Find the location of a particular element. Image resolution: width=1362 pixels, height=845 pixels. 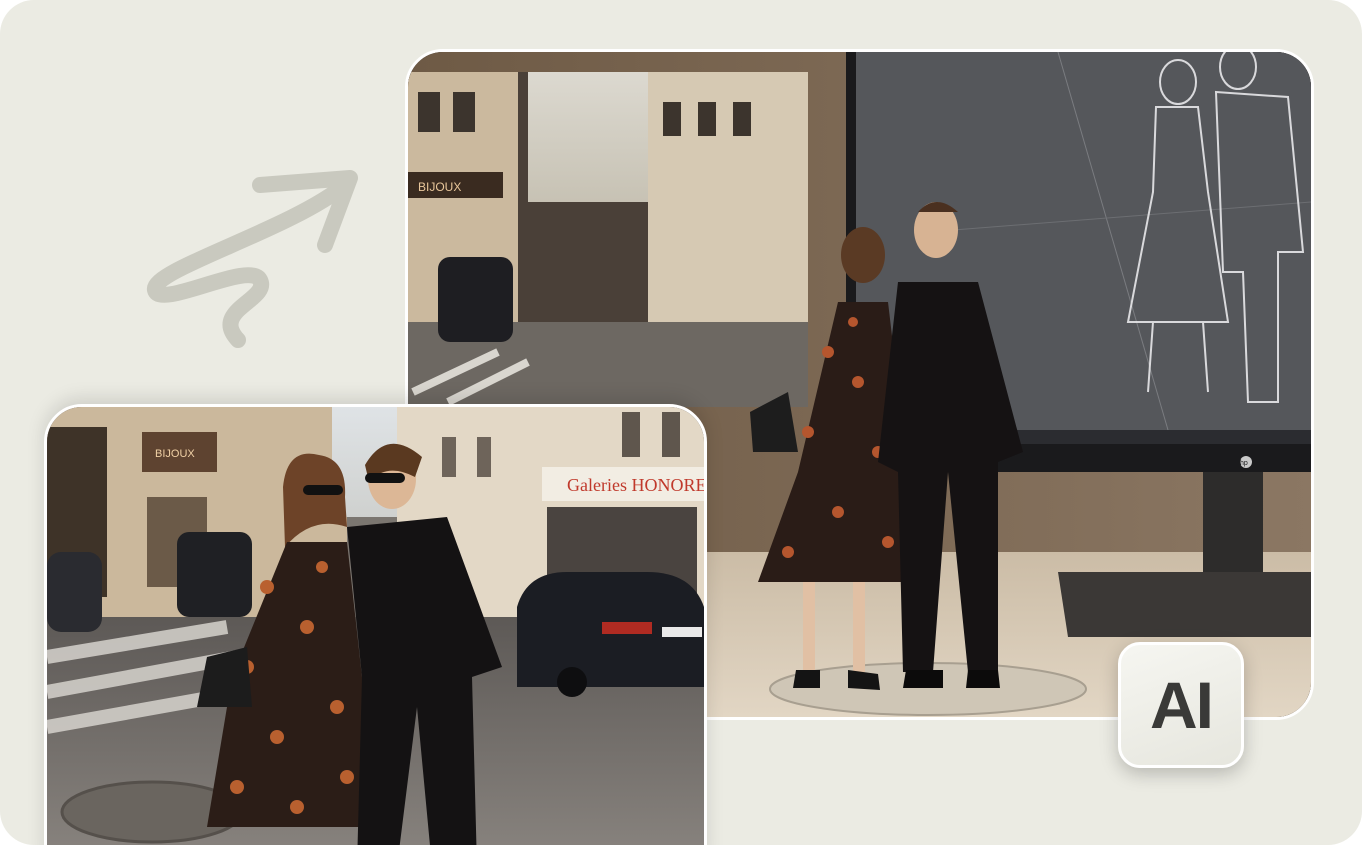

ai-badge-label: AI is located at coordinates (1182, 705).